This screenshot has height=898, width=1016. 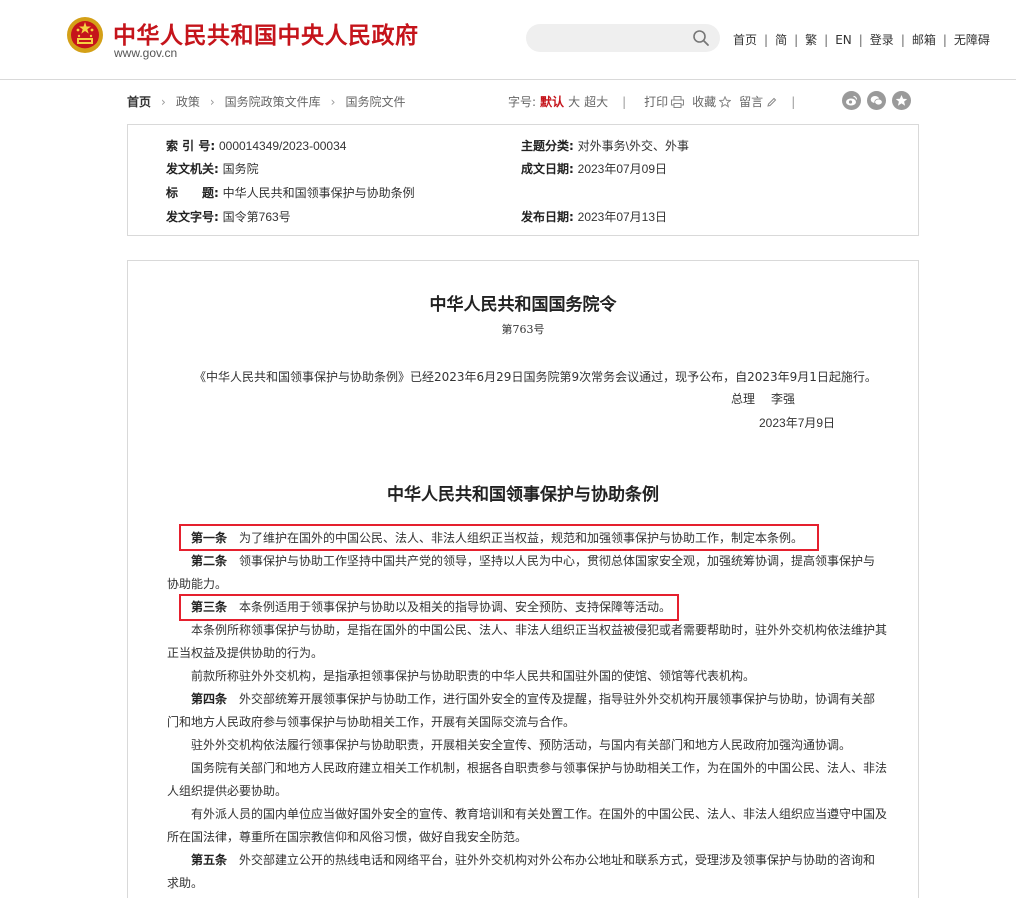 What do you see at coordinates (192, 193) in the screenshot?
I see `info-label: 标 题:` at bounding box center [192, 193].